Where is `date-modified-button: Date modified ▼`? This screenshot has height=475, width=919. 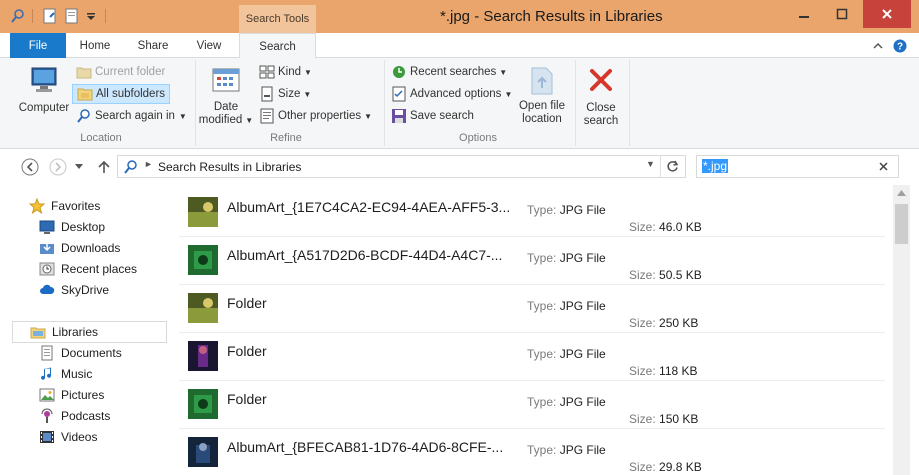
date-modified-button: Date modified ▼ is located at coordinates (226, 96).